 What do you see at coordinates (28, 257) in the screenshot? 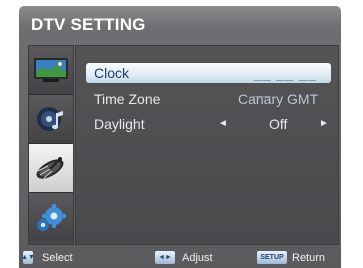
I see `up-down-key-icon: ▲▼` at bounding box center [28, 257].